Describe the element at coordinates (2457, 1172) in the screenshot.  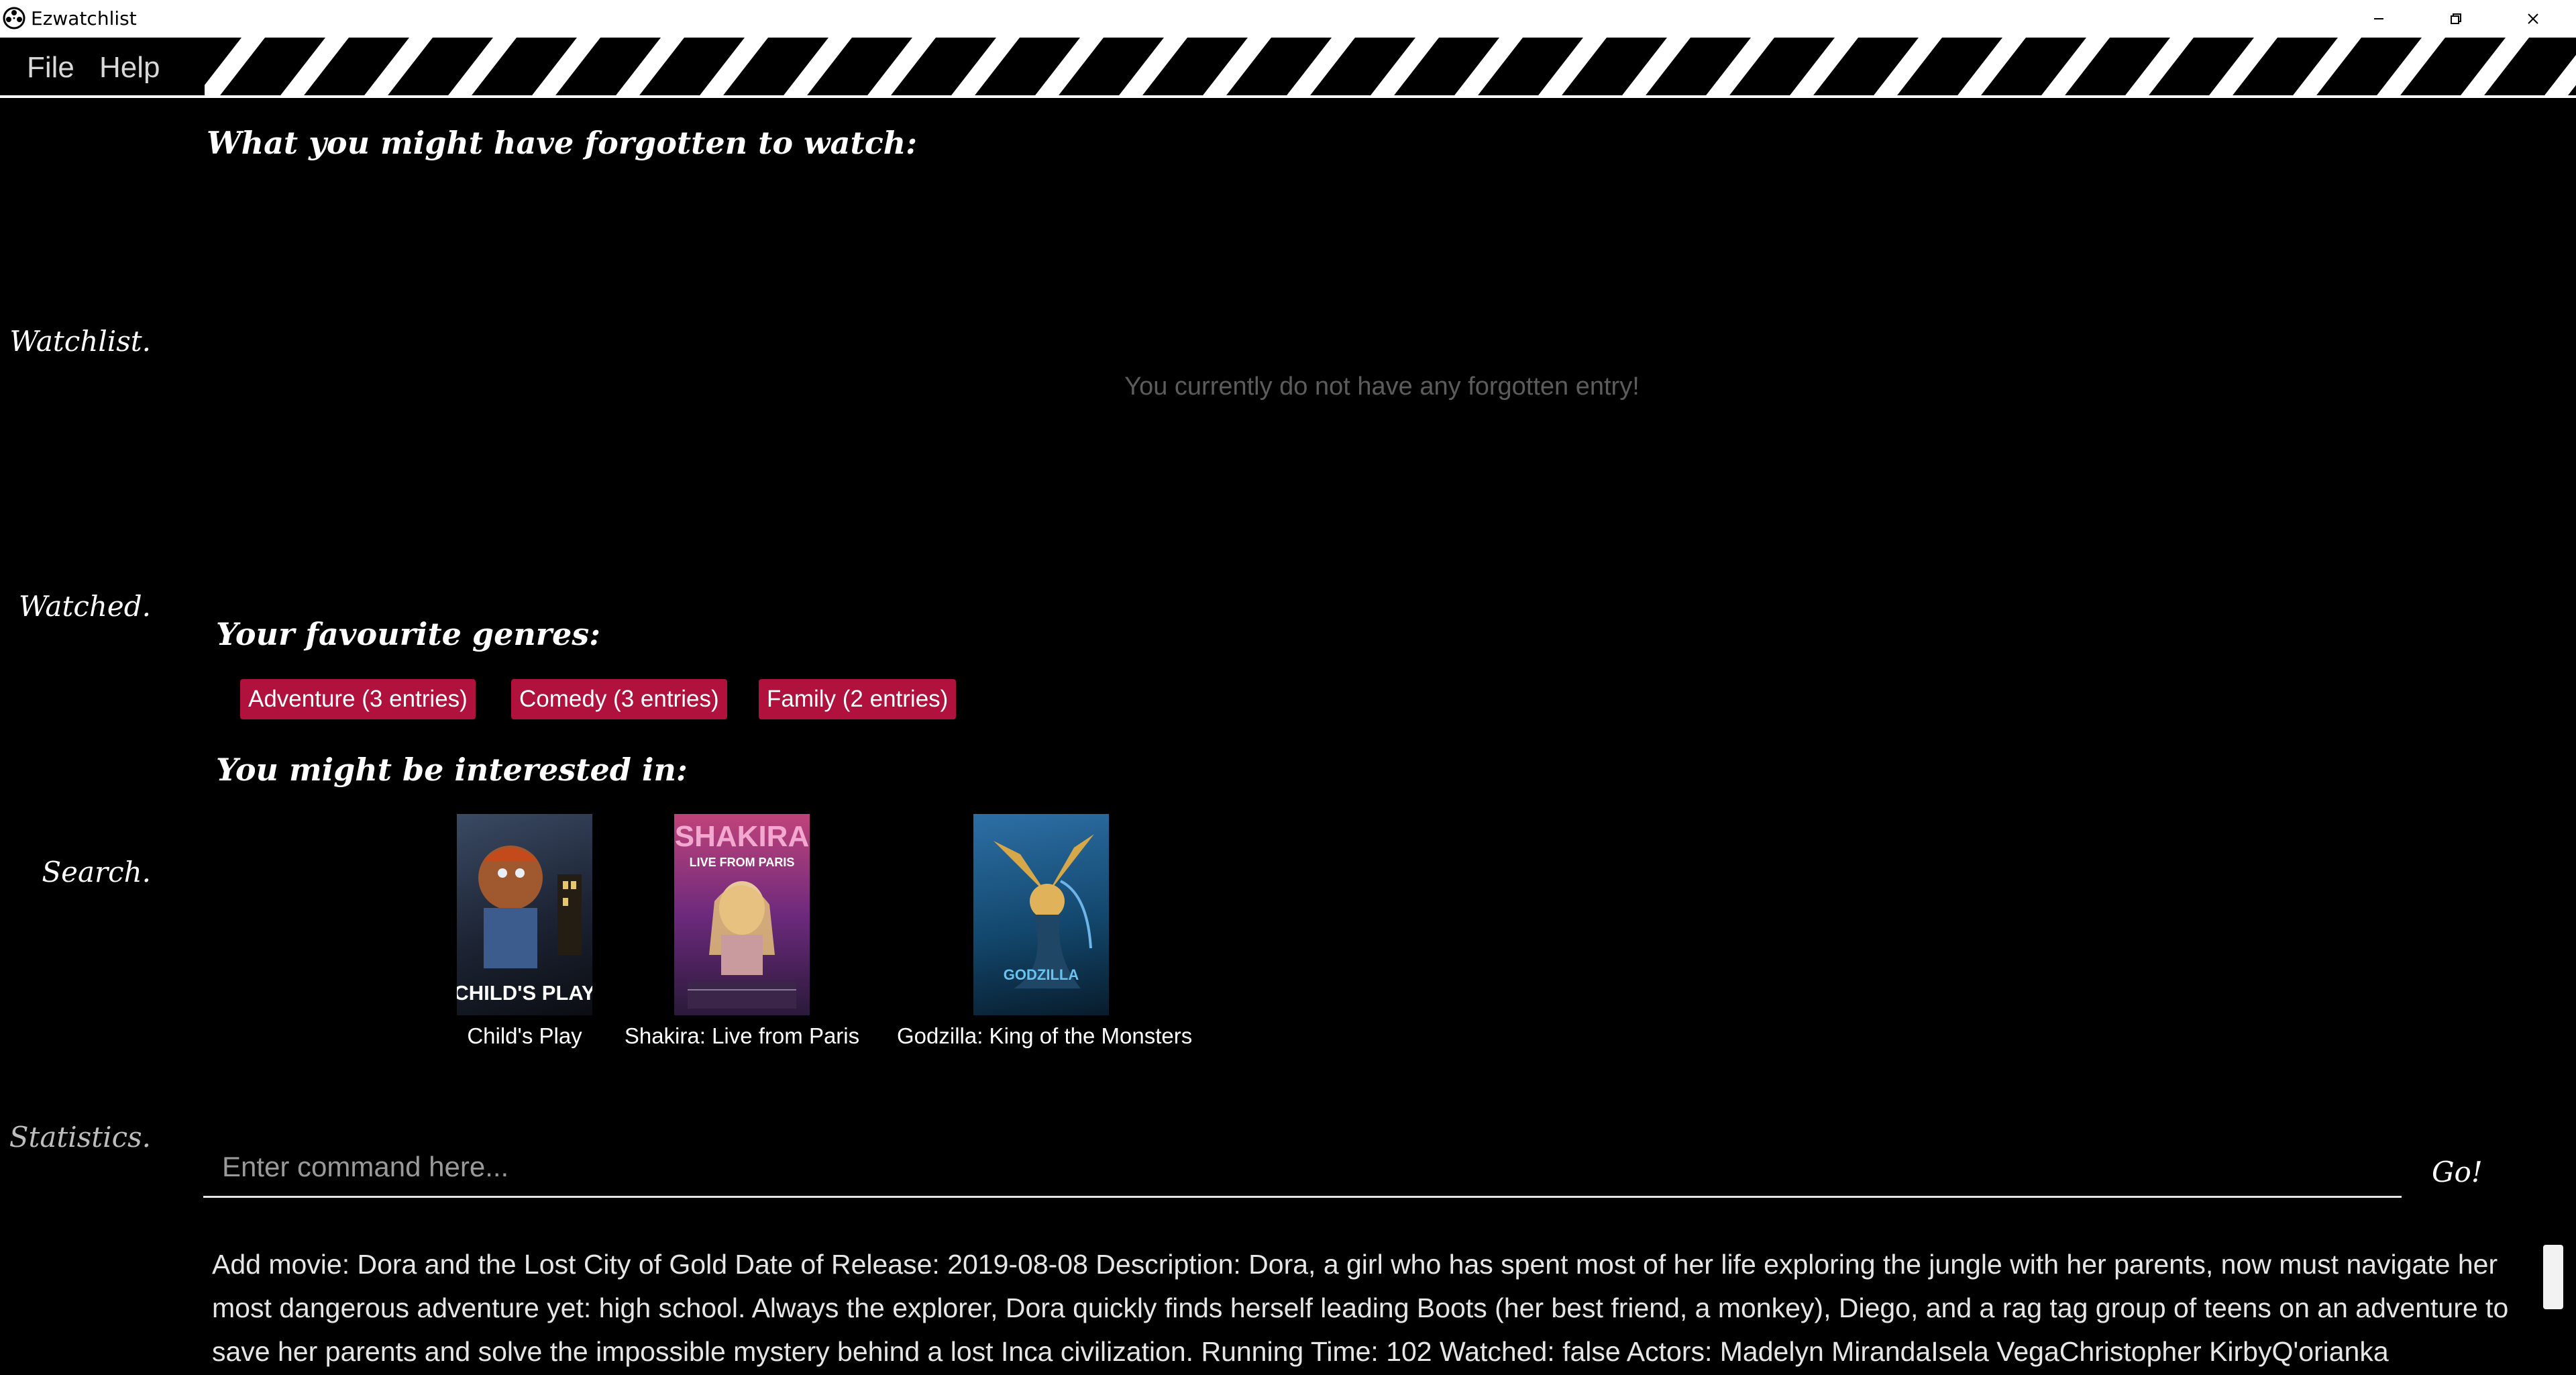
I see `go-button: Go!` at that location.